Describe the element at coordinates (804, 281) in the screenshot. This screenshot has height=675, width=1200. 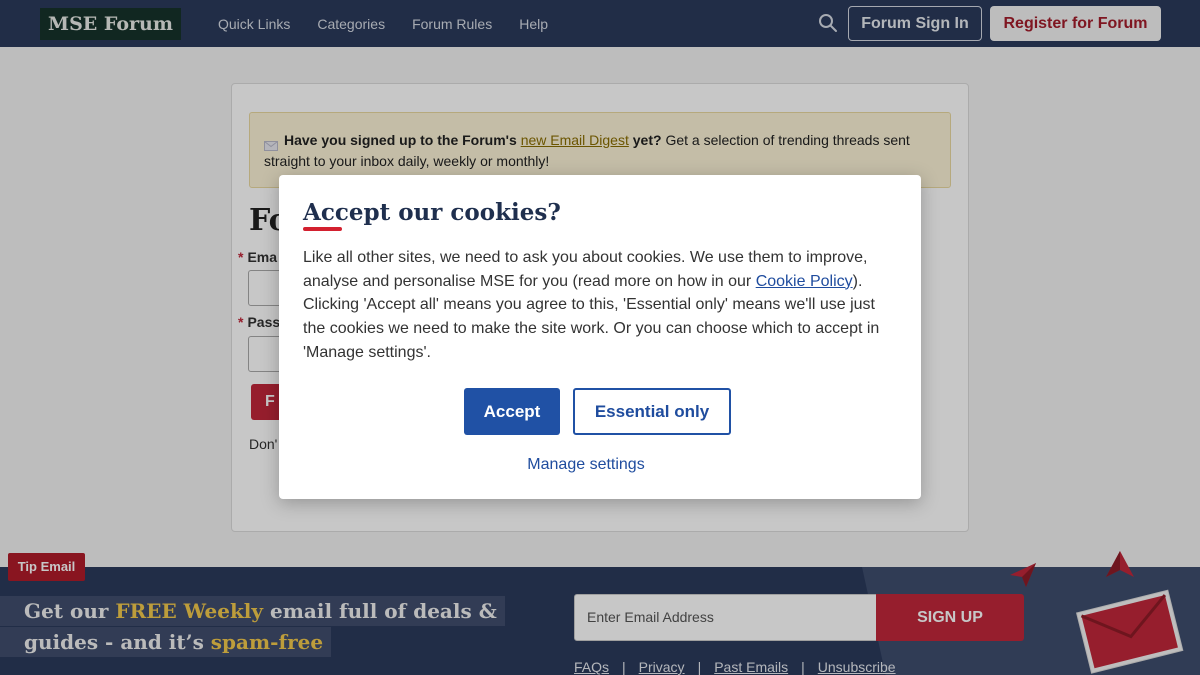
I see `cookie-policy-link: Cookie Policy` at that location.